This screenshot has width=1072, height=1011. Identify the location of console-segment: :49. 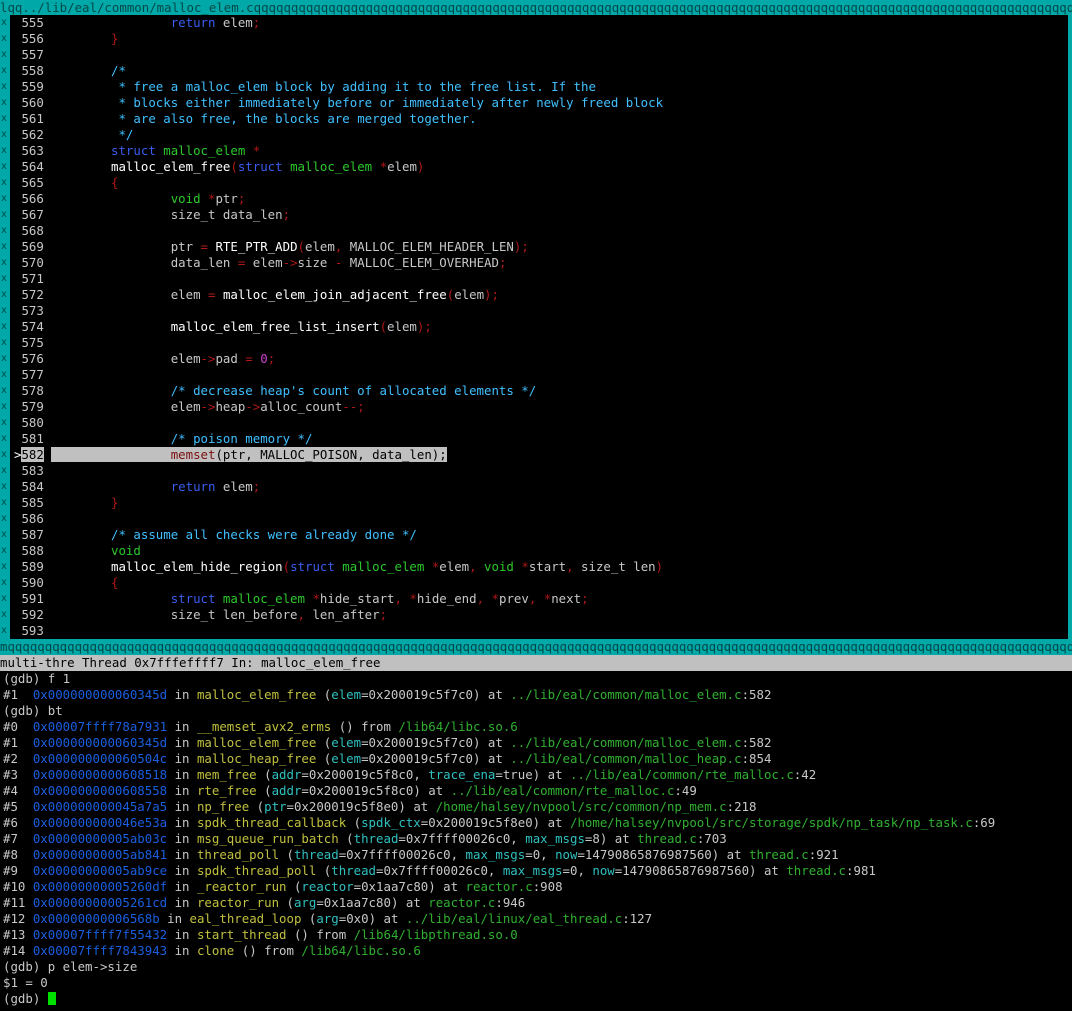
(685, 790).